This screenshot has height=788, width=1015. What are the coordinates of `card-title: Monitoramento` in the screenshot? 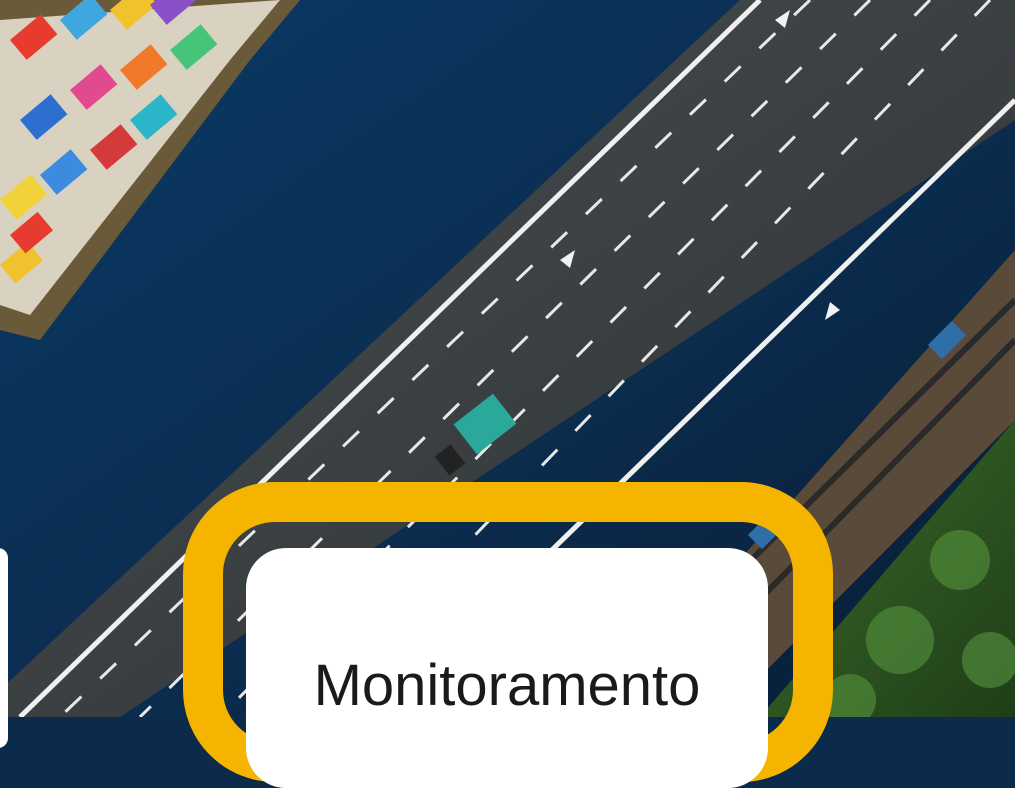 It's located at (507, 685).